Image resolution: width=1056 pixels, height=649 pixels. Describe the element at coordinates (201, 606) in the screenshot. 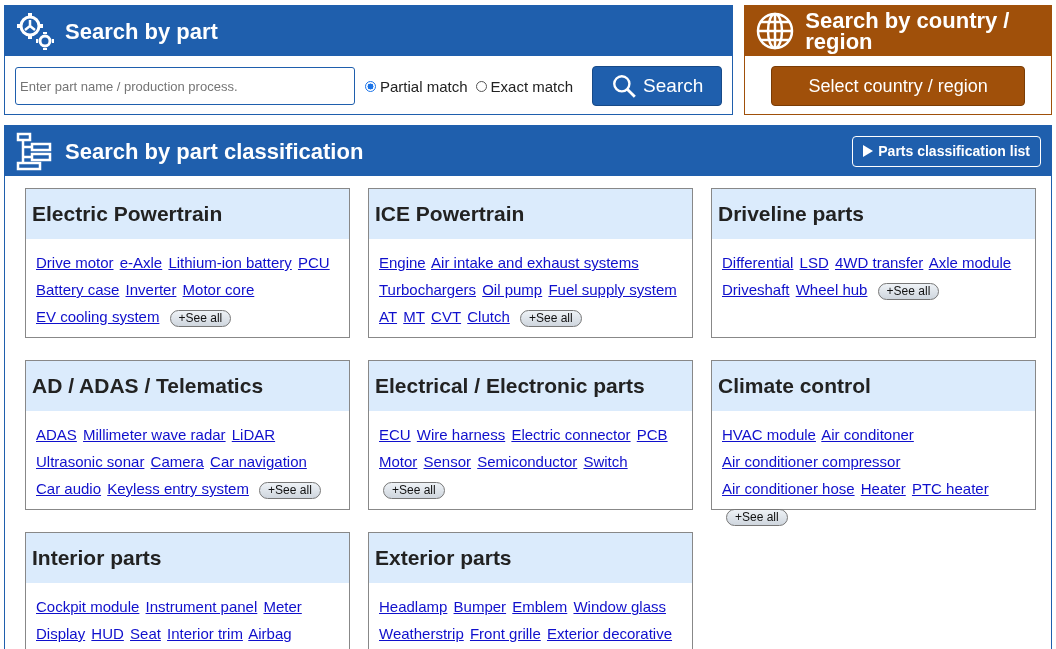

I see `part-link: Instrument panel` at that location.